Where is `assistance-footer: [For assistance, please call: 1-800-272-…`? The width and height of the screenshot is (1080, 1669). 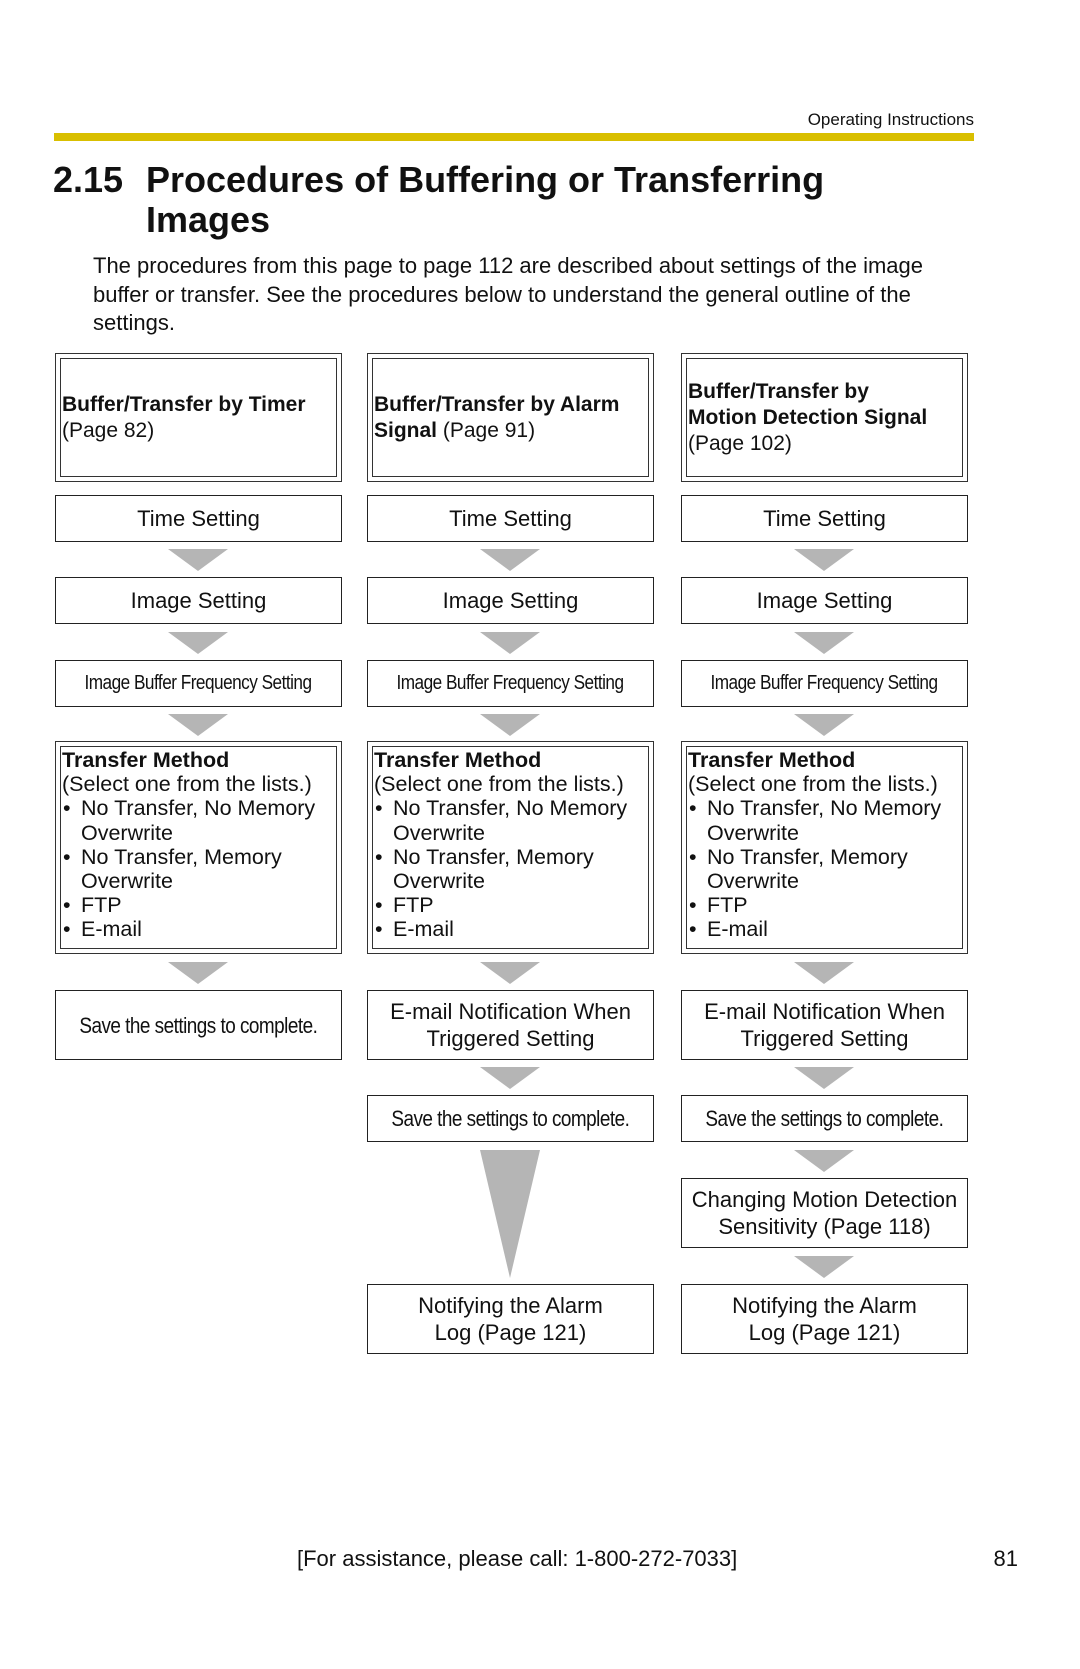 assistance-footer: [For assistance, please call: 1-800-272-… is located at coordinates (517, 1558).